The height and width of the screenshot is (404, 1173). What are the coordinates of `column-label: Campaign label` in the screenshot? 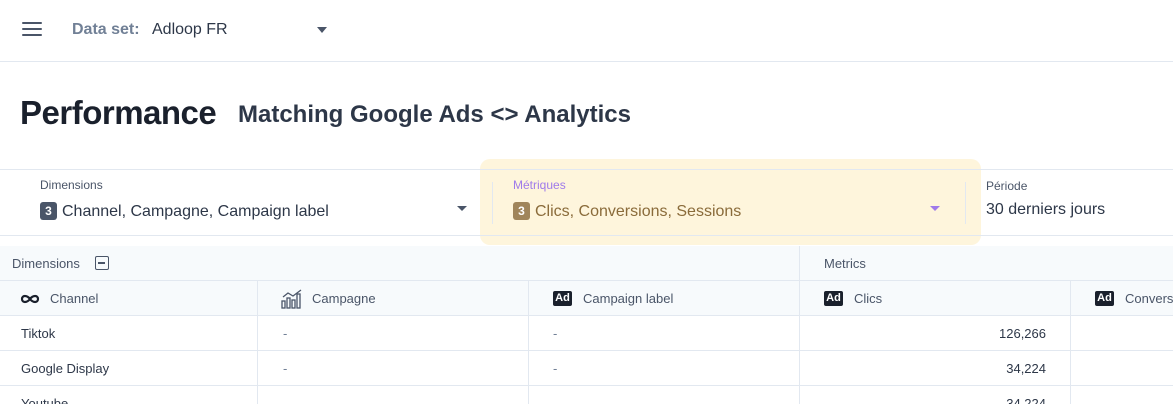 It's located at (628, 298).